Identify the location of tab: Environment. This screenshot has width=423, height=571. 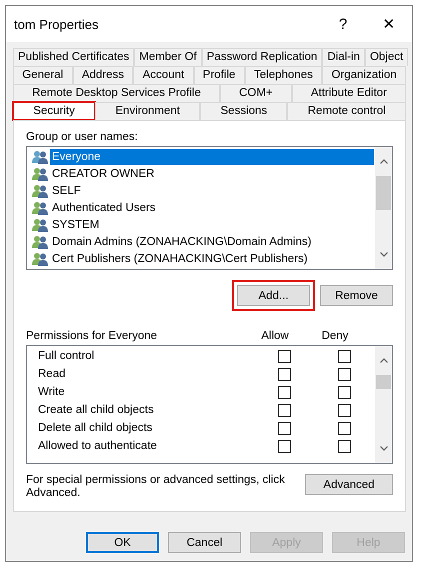
(147, 111).